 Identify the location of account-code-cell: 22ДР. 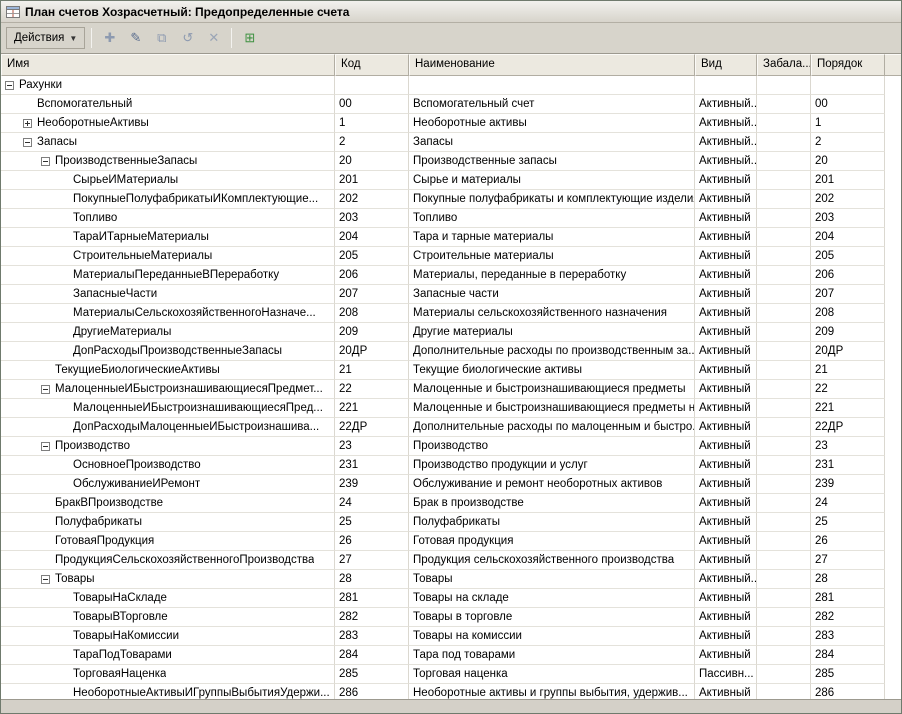
(372, 427).